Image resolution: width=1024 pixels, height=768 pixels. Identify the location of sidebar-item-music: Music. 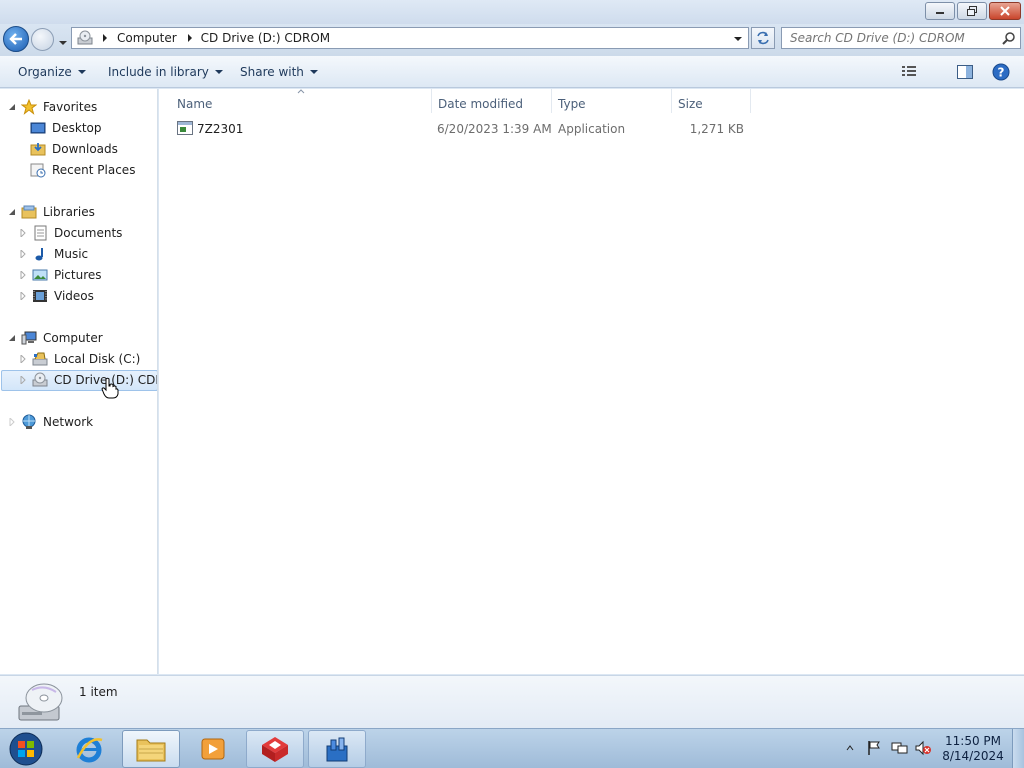
(54, 254).